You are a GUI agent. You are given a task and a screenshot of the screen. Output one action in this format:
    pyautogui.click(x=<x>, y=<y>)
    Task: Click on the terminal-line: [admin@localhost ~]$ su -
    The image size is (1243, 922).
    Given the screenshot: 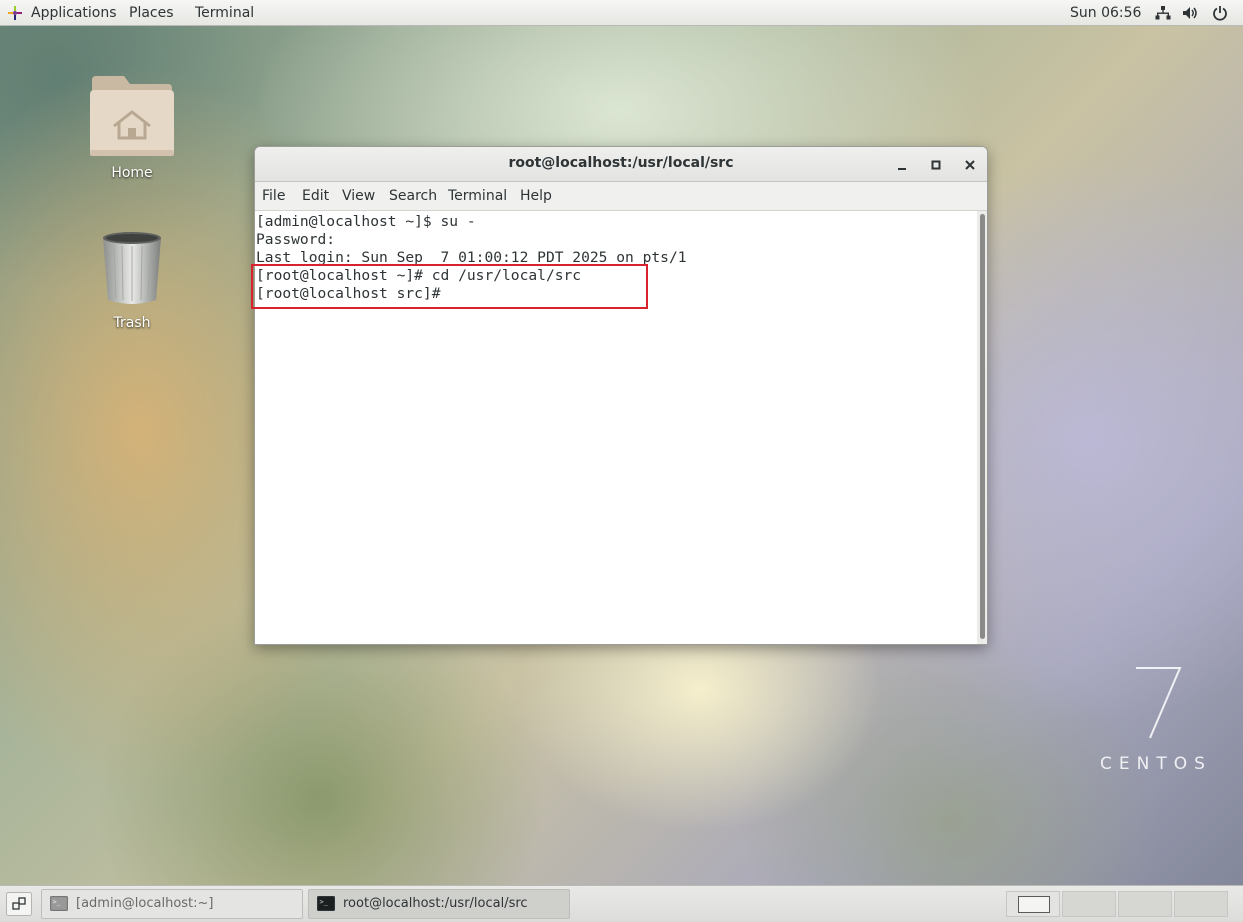 What is the action you would take?
    pyautogui.click(x=366, y=221)
    